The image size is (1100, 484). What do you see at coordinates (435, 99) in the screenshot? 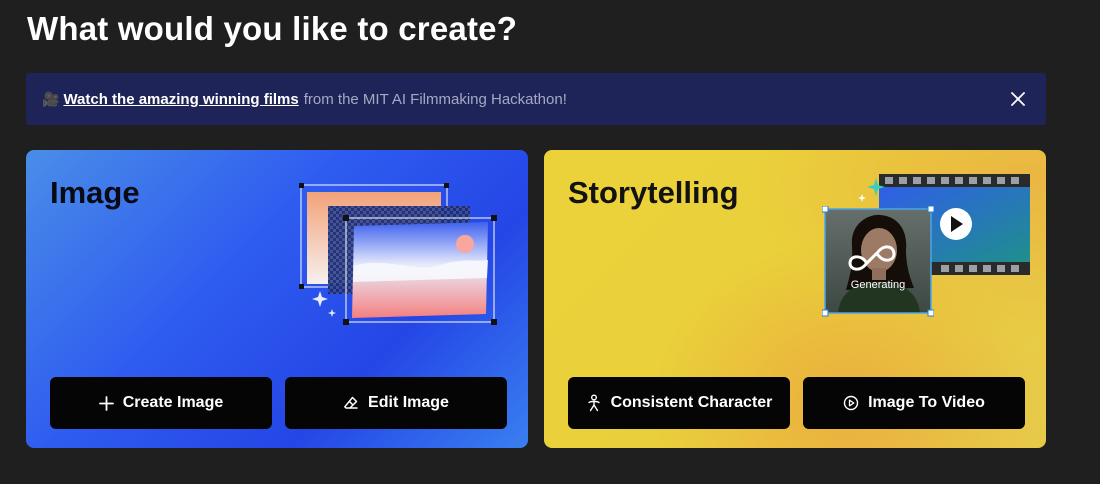
I see `banner-text: from the MIT AI Filmmaking Hackathon!` at bounding box center [435, 99].